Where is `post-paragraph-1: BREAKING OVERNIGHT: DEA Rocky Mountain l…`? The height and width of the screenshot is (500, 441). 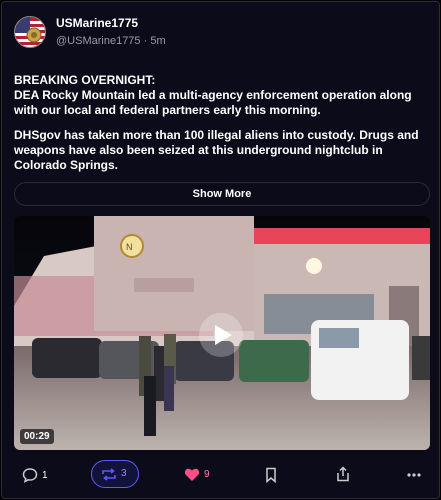 post-paragraph-1: BREAKING OVERNIGHT: DEA Rocky Mountain l… is located at coordinates (221, 95).